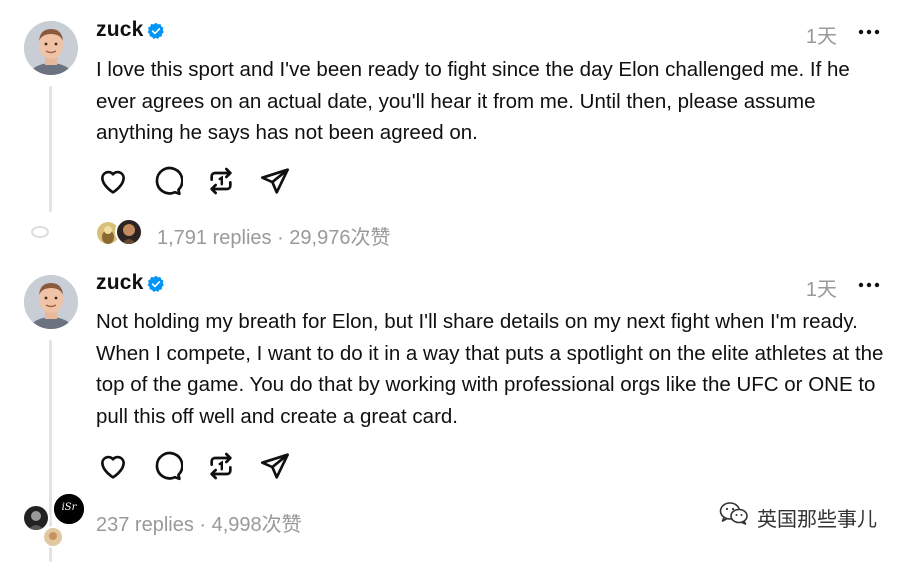  Describe the element at coordinates (817, 519) in the screenshot. I see `watermark-text: 英国那些事儿` at that location.